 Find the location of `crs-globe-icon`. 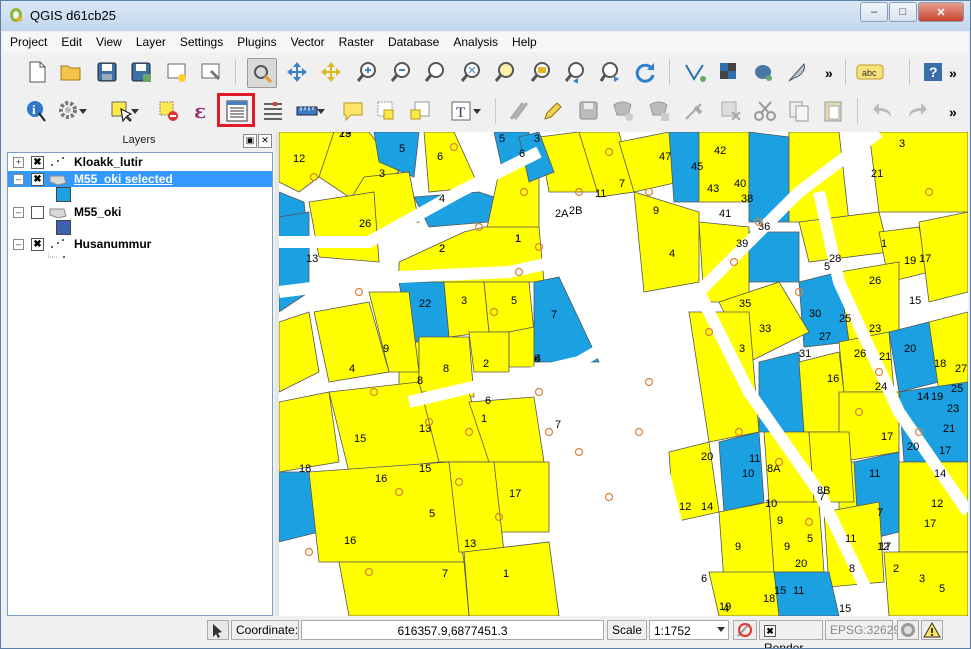

crs-globe-icon is located at coordinates (908, 630).